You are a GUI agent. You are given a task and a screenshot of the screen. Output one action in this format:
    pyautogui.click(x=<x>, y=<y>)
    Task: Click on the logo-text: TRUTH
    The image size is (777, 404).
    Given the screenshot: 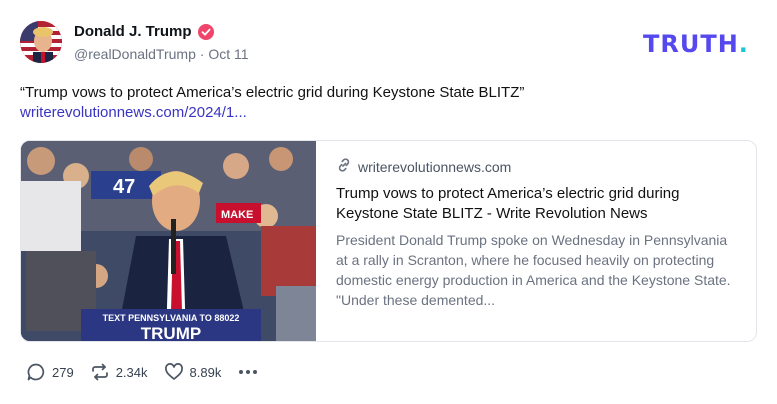 What is the action you would take?
    pyautogui.click(x=691, y=44)
    